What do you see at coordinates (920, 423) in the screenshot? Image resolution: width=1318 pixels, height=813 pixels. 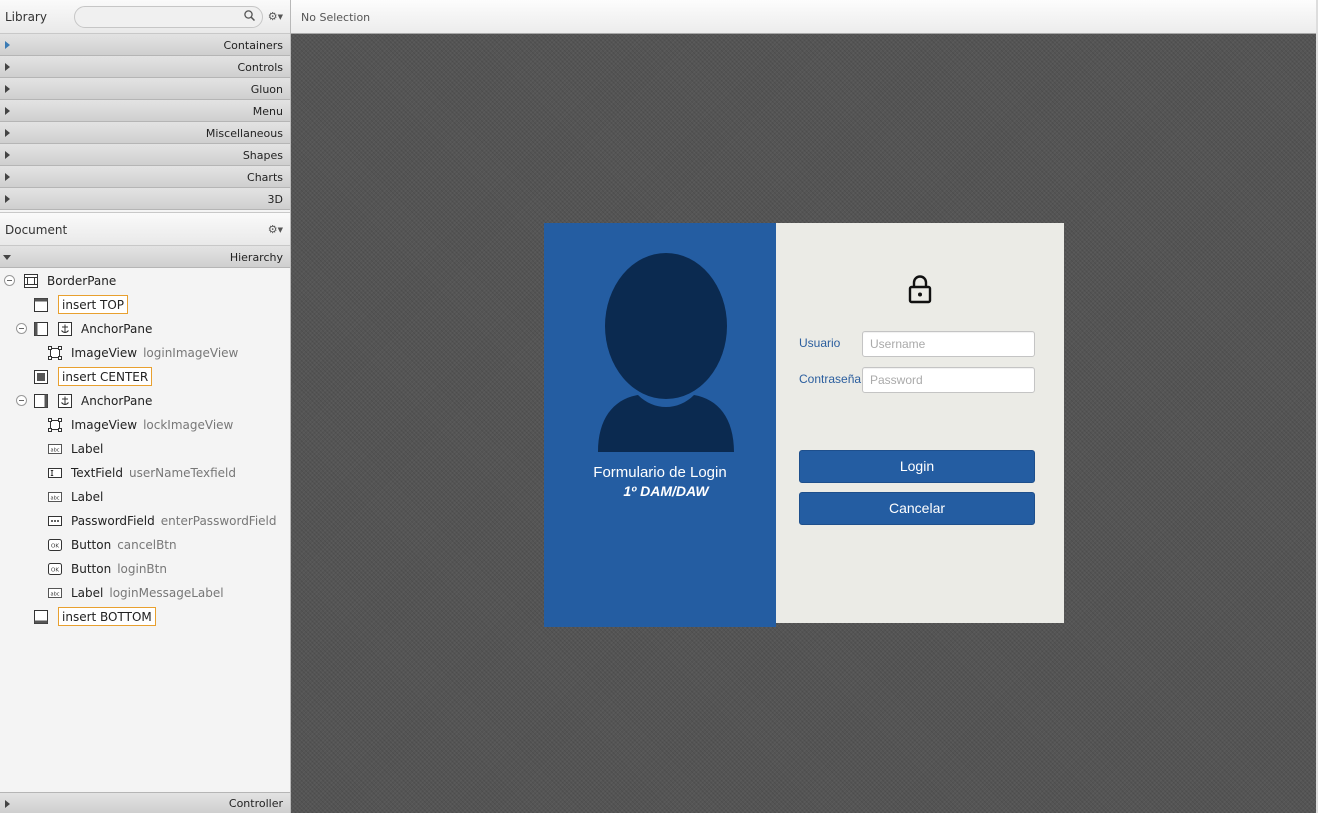 I see `login-right-pane: Usuario Contraseña Login Cancelar` at bounding box center [920, 423].